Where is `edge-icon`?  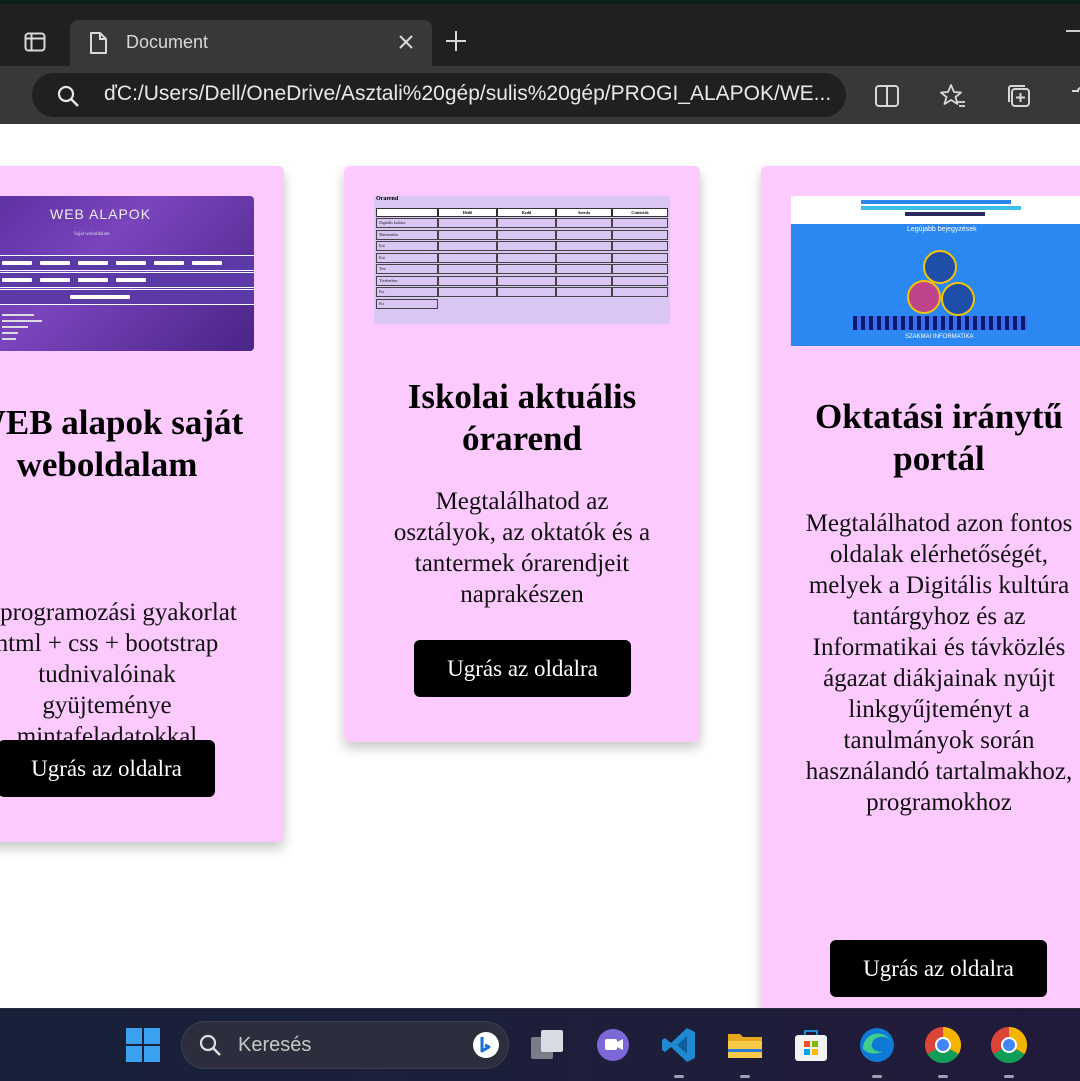
edge-icon is located at coordinates (877, 1045).